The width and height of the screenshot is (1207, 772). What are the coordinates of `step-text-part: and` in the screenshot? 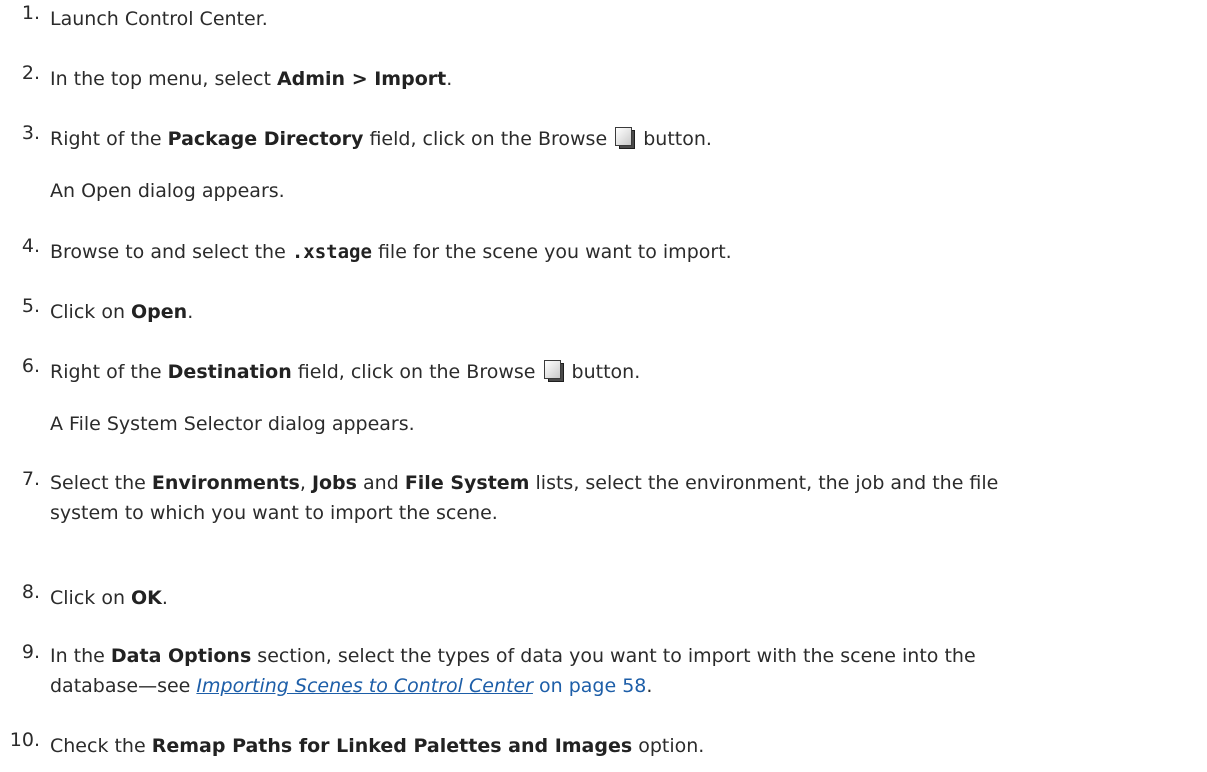 It's located at (380, 483).